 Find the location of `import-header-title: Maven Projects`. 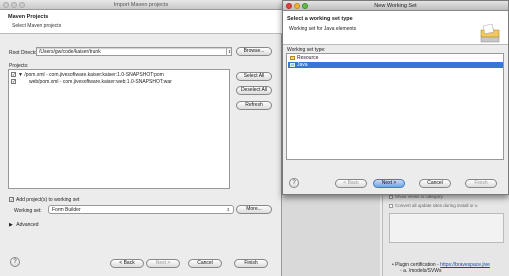

import-header-title: Maven Projects is located at coordinates (28, 17).